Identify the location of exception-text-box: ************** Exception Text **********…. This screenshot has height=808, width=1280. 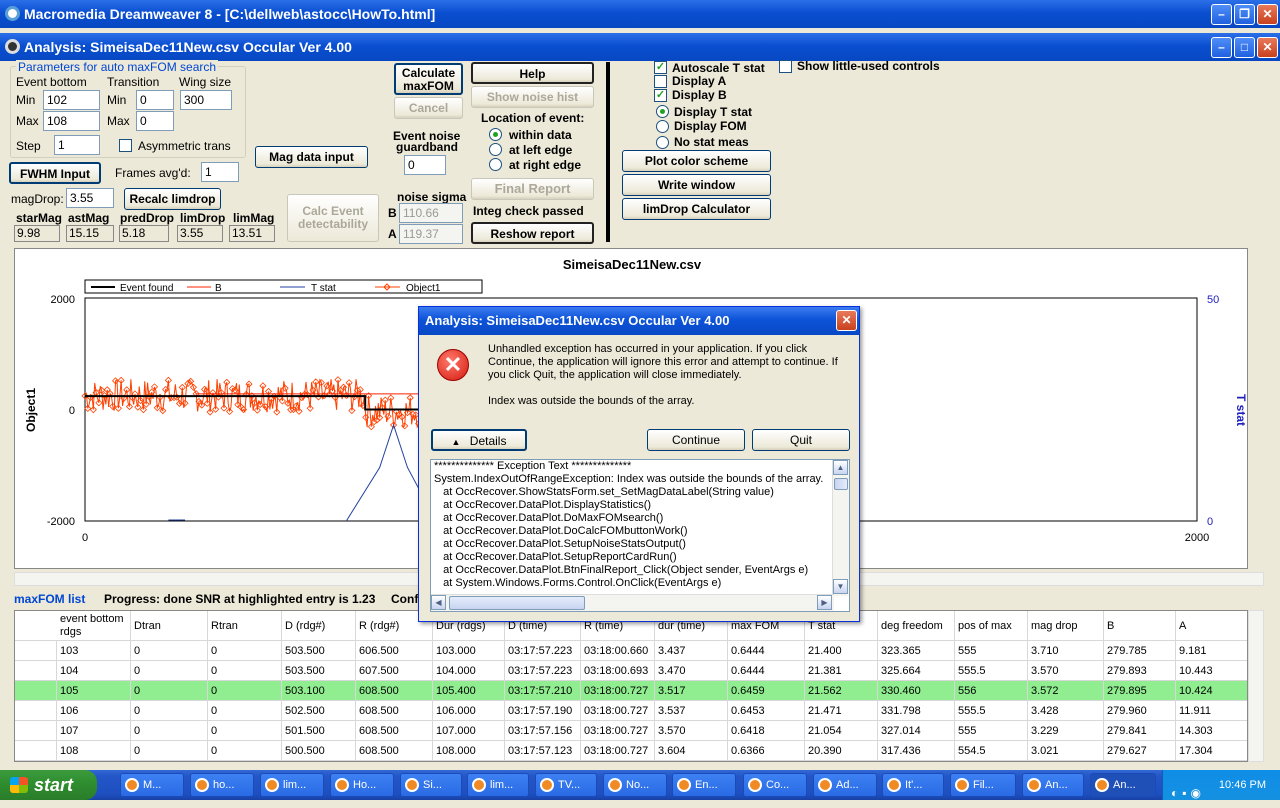
(640, 535).